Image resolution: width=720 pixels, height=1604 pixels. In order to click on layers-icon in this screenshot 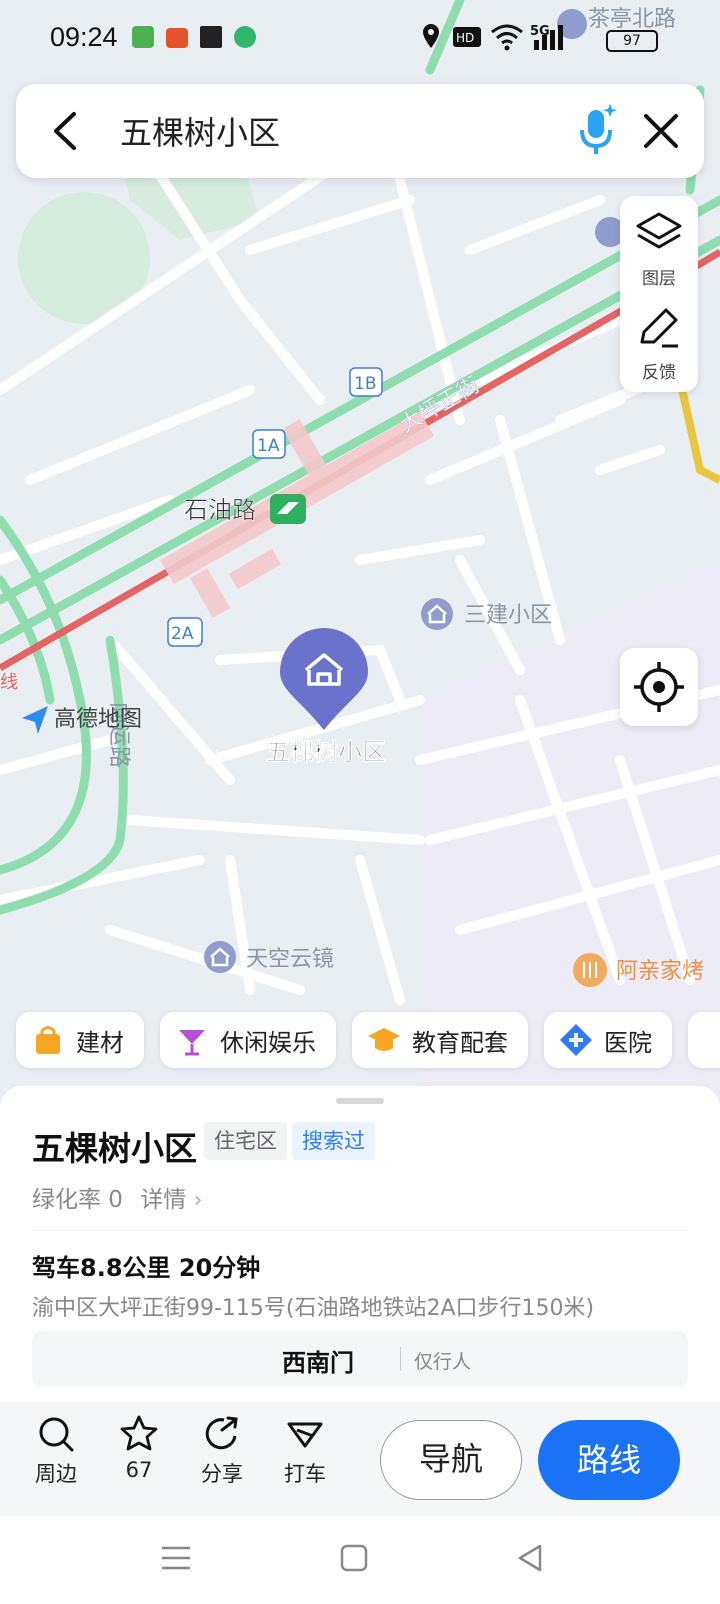, I will do `click(659, 230)`.